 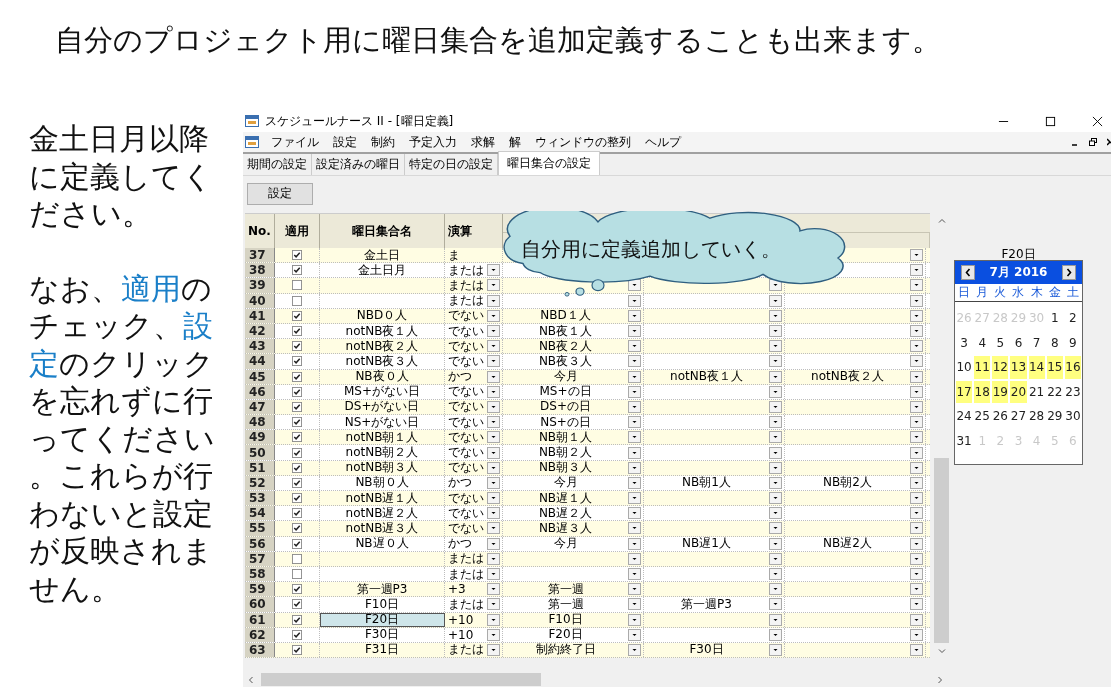 What do you see at coordinates (1000, 416) in the screenshot?
I see `calendar-day: 26` at bounding box center [1000, 416].